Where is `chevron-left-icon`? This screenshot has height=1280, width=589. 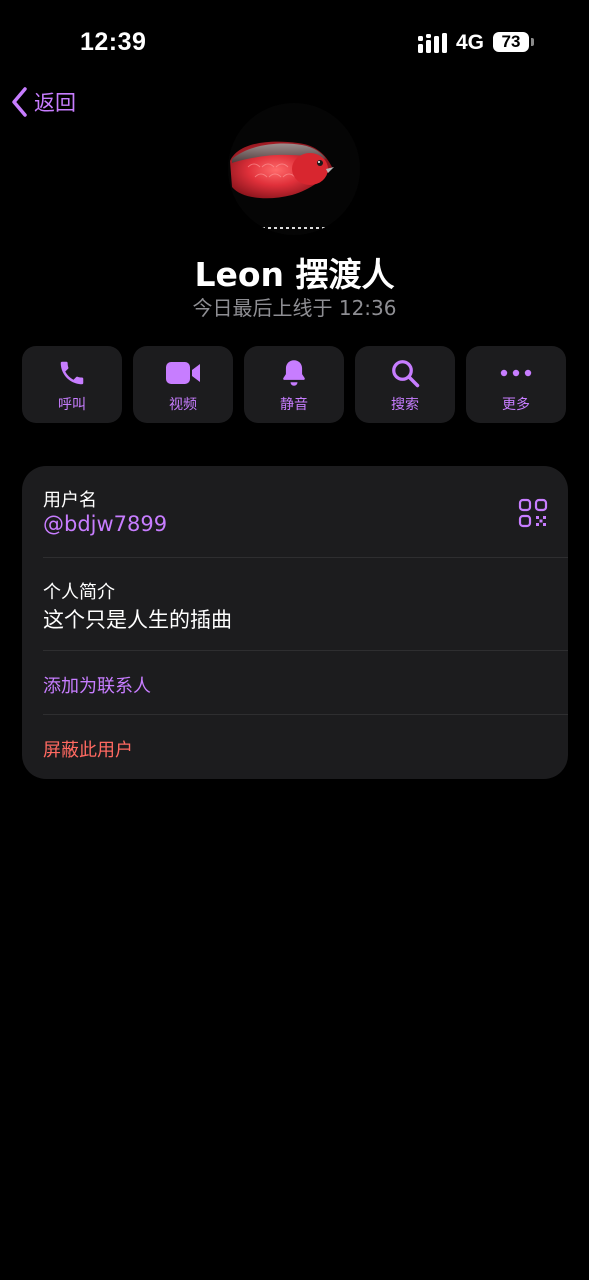
chevron-left-icon is located at coordinates (19, 102).